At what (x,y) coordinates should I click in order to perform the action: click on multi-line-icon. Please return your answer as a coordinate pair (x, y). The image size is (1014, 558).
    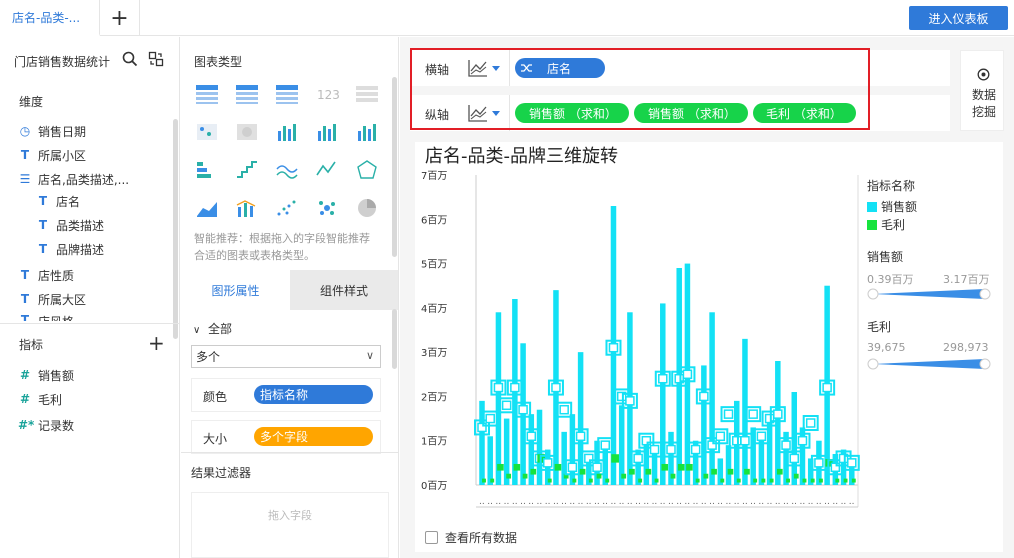
    Looking at the image, I should click on (287, 170).